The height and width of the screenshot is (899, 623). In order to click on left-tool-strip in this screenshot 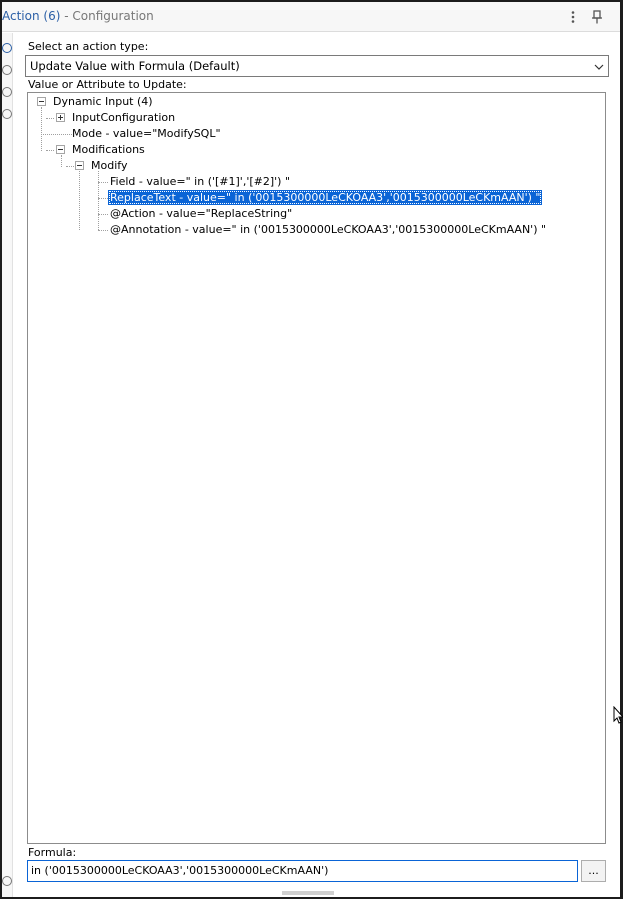, I will do `click(7, 465)`.